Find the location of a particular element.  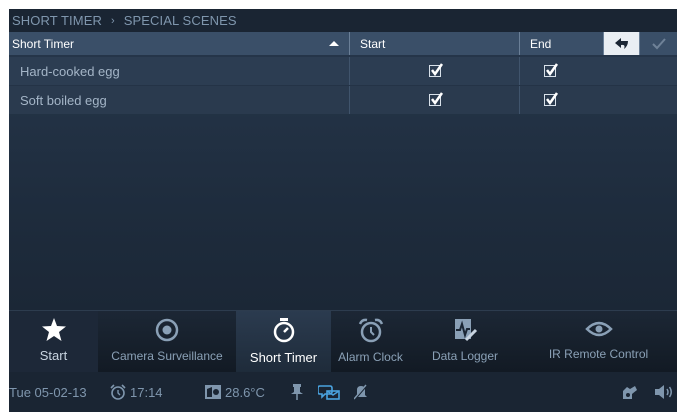

weather-icon is located at coordinates (213, 392).